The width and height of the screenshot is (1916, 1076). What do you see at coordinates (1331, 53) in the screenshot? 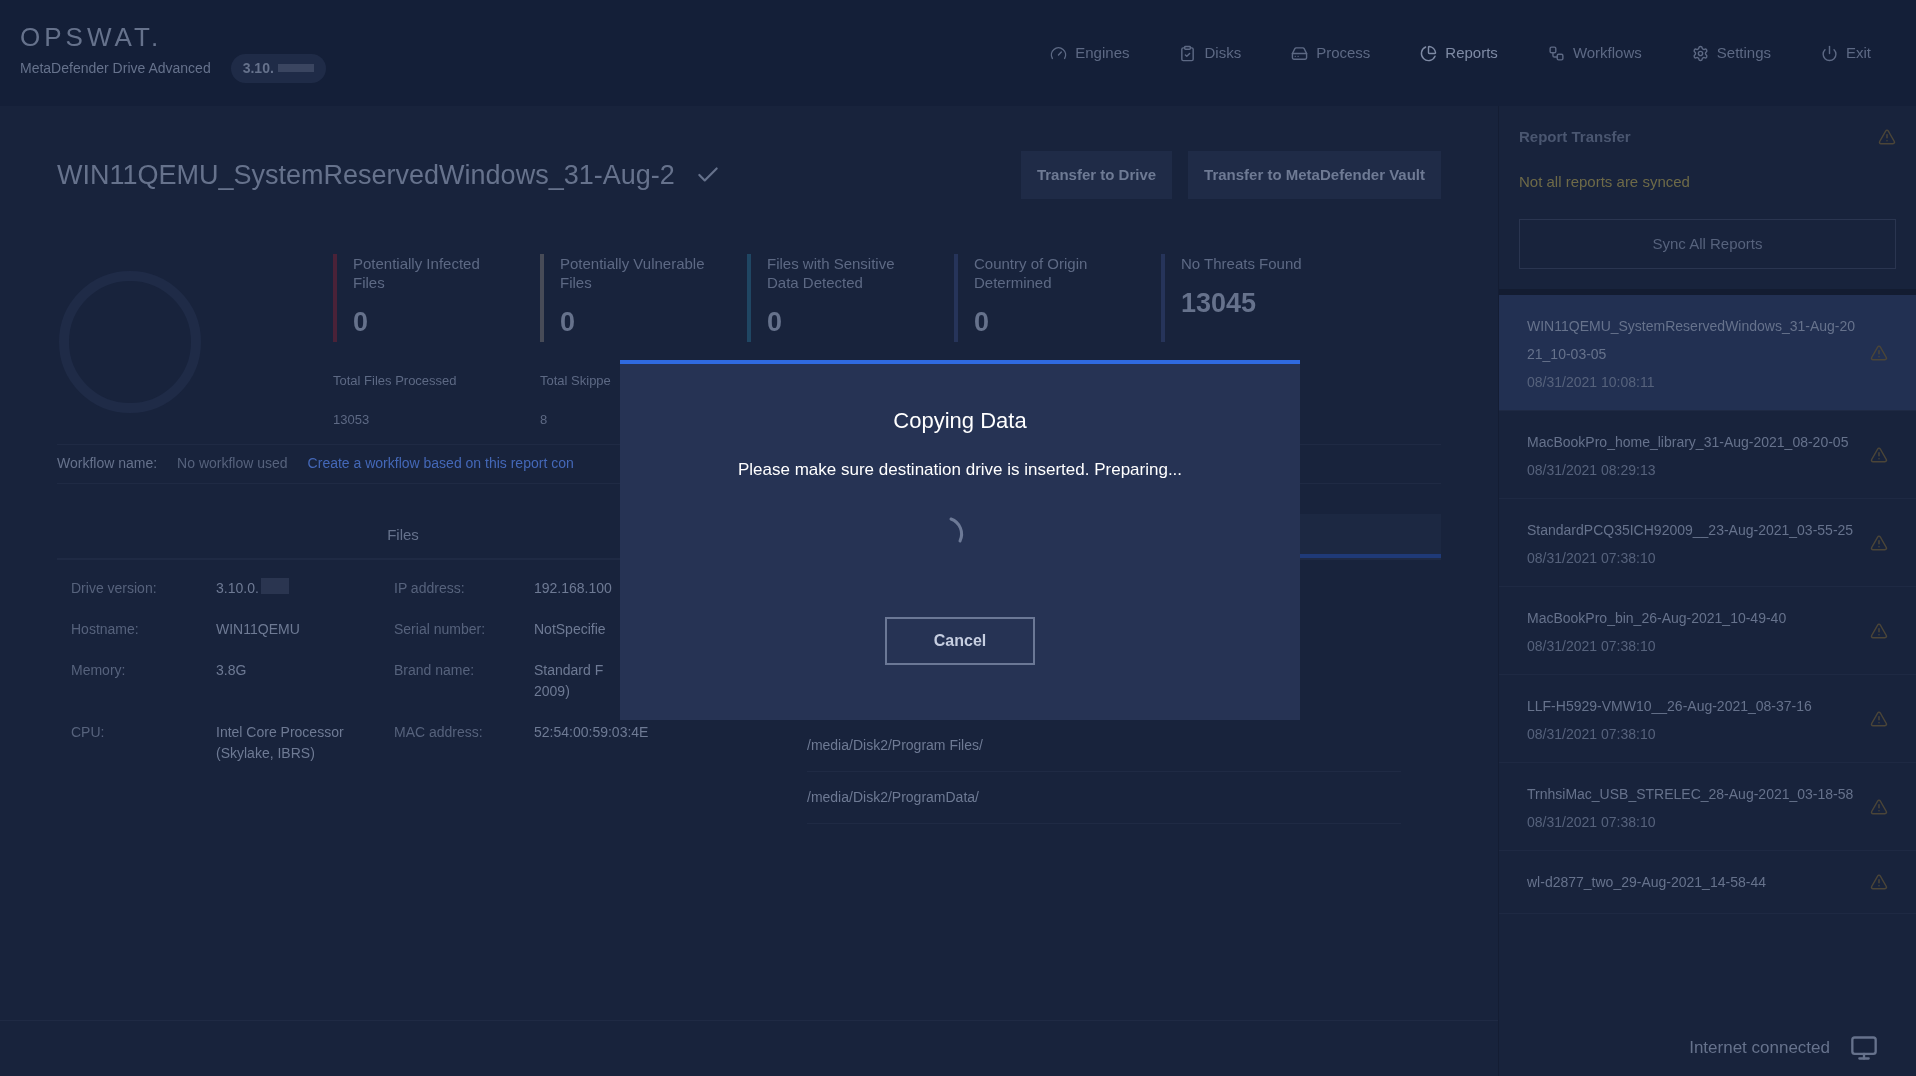
I see `nav-item: Process` at bounding box center [1331, 53].